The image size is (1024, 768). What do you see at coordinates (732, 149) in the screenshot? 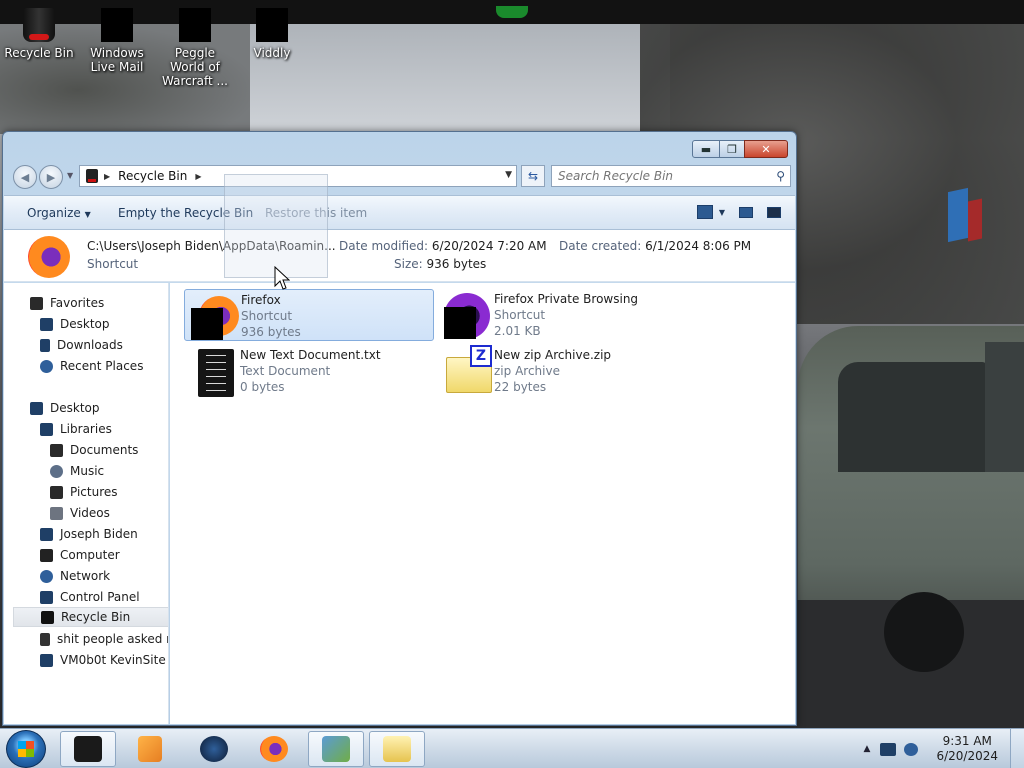
I see `maximize-button: ❐` at bounding box center [732, 149].